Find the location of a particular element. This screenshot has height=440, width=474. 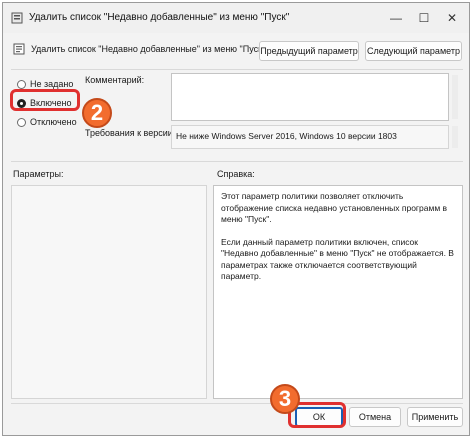

minimize-button: — is located at coordinates (396, 18).